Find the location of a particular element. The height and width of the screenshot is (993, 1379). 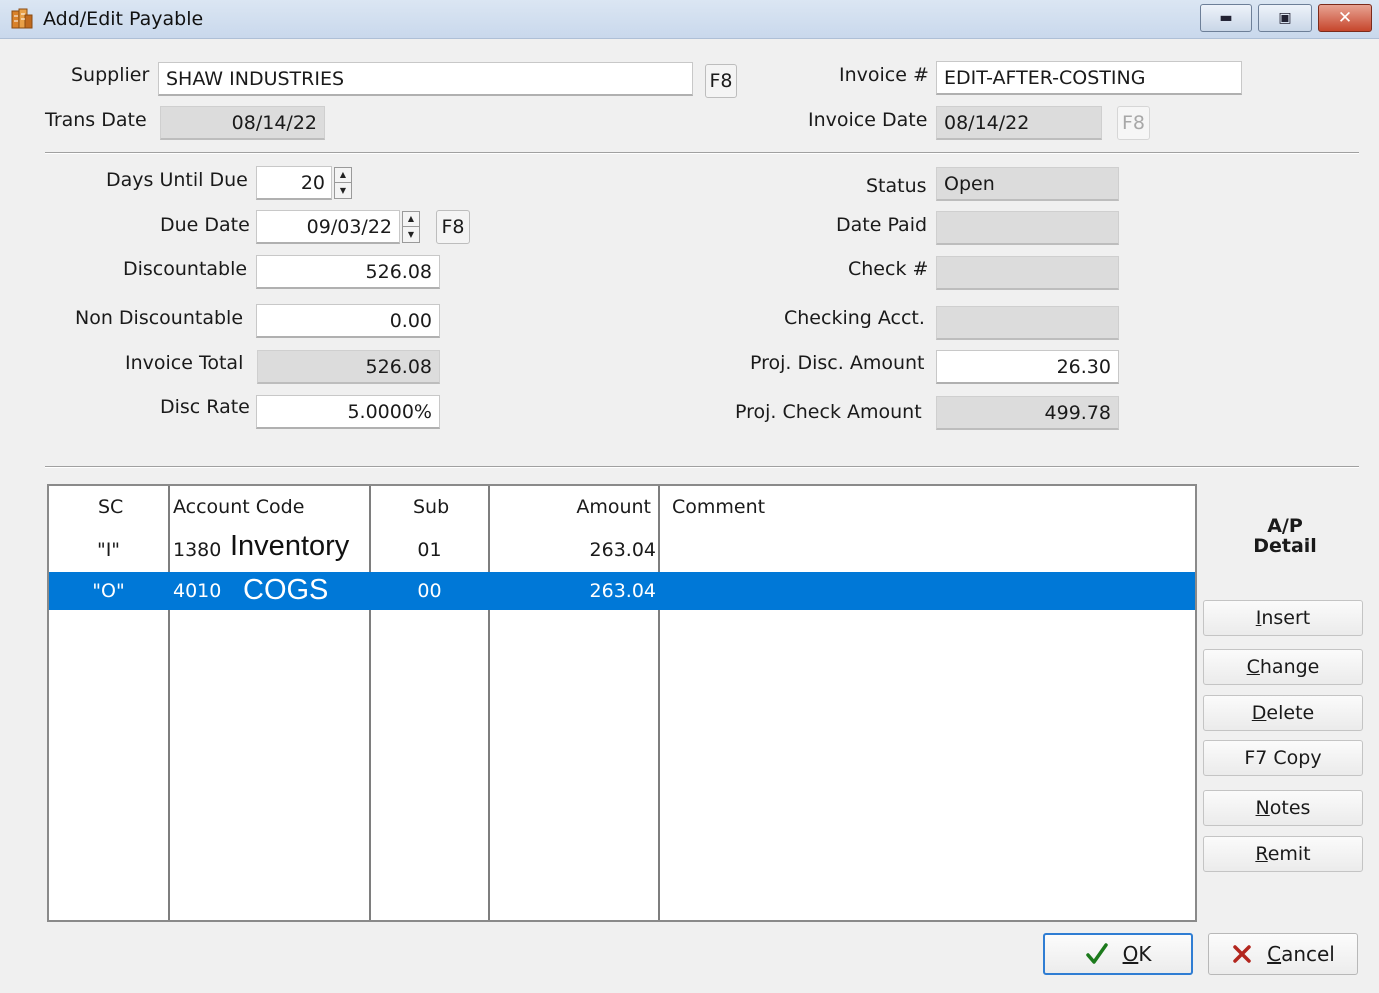

cancel-mnemonic: C is located at coordinates (1274, 954).